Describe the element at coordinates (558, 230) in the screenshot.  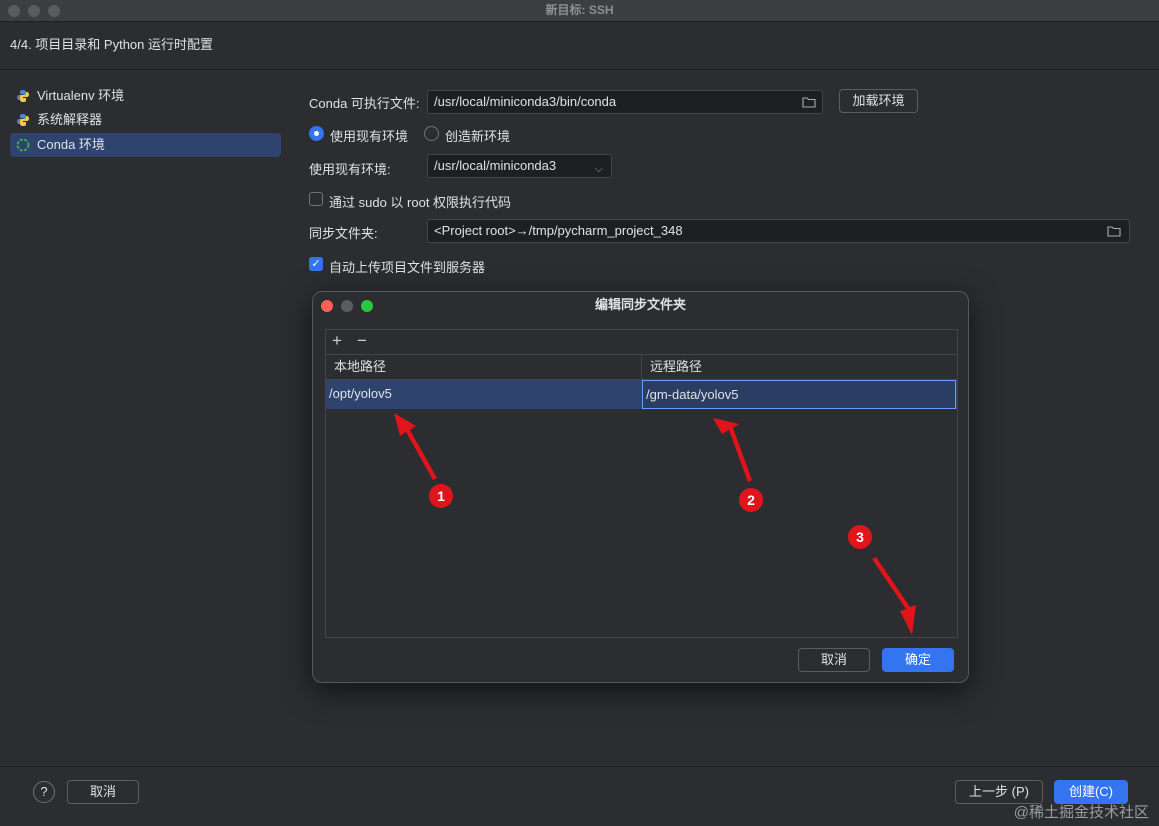
I see `sync-folders-value: <Project root>→/tmp/pycharm_project_348` at that location.